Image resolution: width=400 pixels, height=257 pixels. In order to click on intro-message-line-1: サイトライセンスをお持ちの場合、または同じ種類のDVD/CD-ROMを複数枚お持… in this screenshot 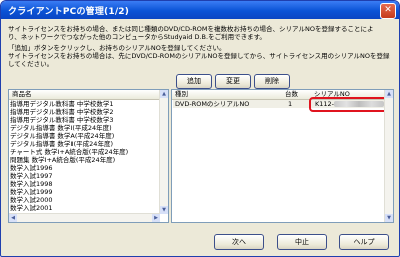, I will do `click(191, 29)`.